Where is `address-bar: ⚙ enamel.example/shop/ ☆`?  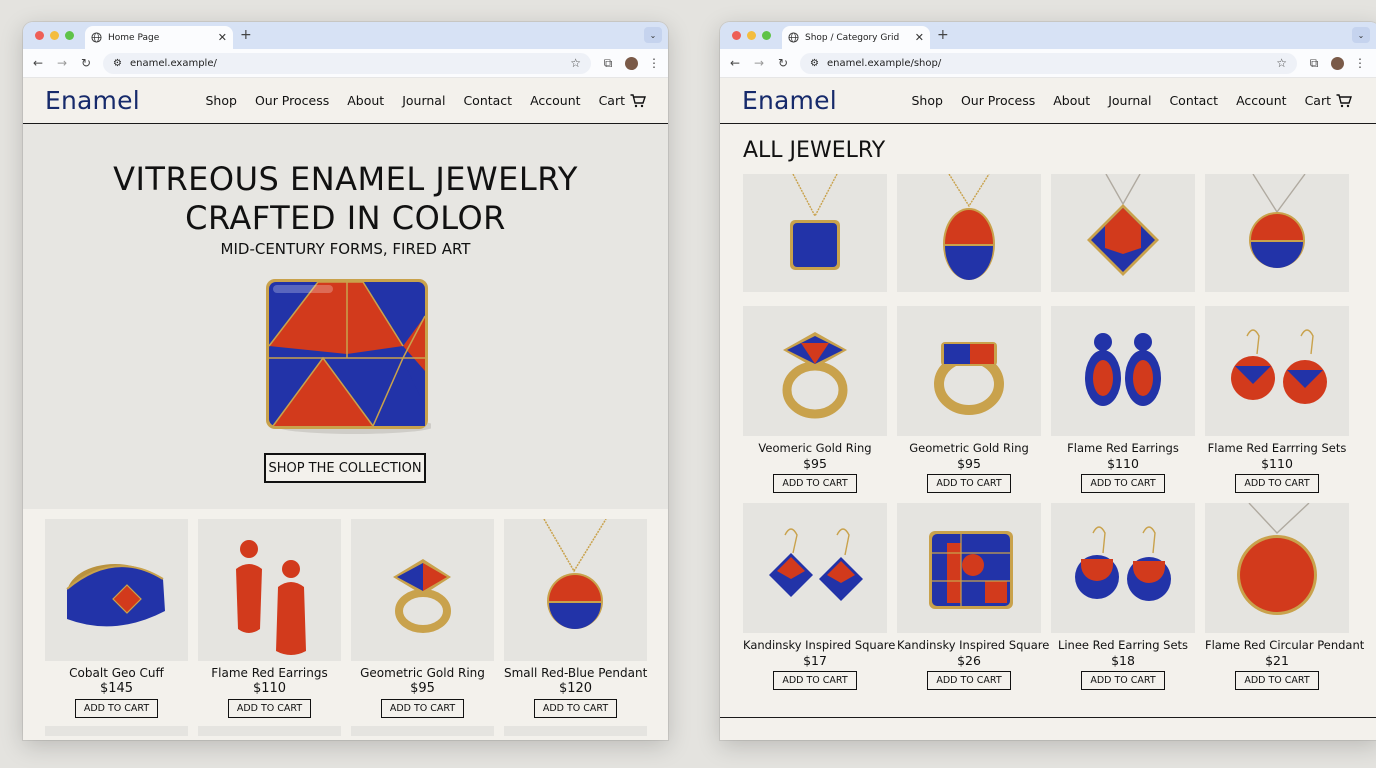 address-bar: ⚙ enamel.example/shop/ ☆ is located at coordinates (1048, 63).